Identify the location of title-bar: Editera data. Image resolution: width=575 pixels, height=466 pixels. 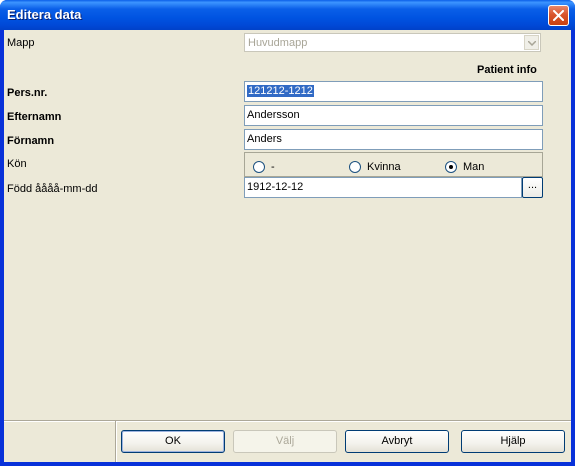
(287, 15).